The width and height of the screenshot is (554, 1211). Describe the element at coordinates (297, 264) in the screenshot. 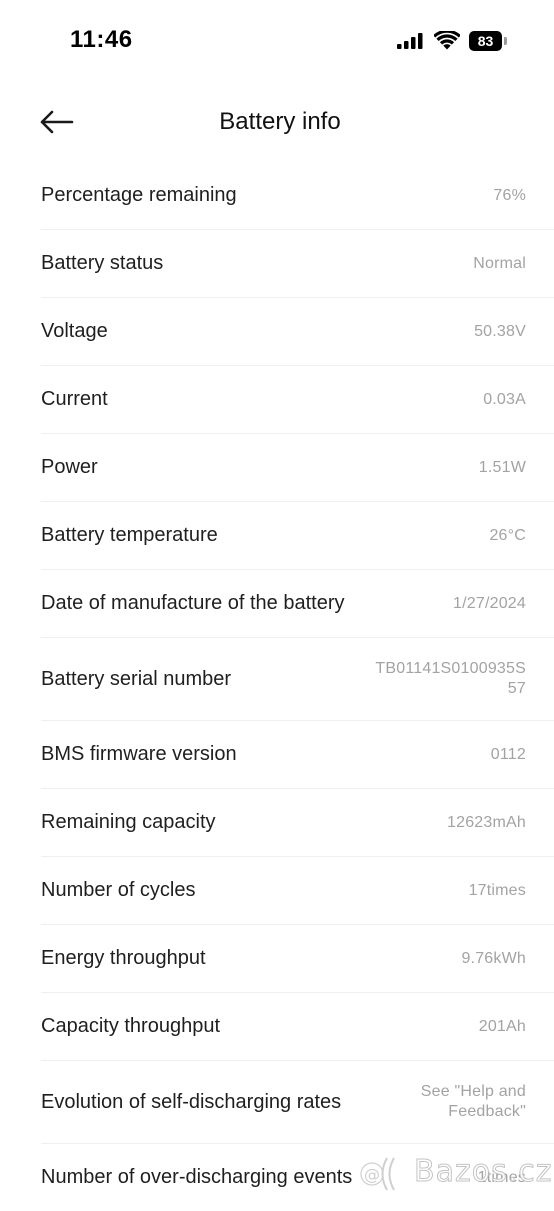

I see `row-battery-status: Battery status Normal` at that location.